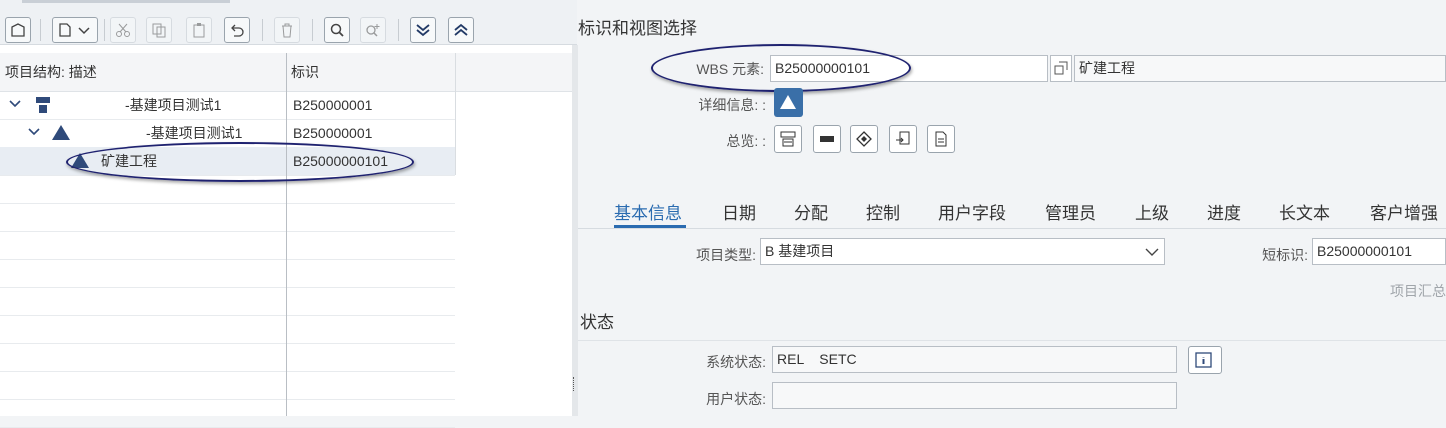 The height and width of the screenshot is (428, 1446). Describe the element at coordinates (1012, 228) in the screenshot. I see `tab-divider` at that location.